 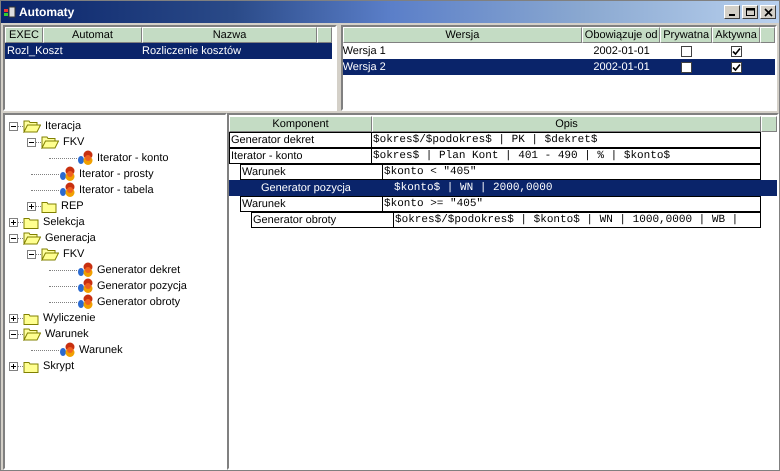 What do you see at coordinates (572, 172) in the screenshot?
I see `table-cell: $konto < "405"` at bounding box center [572, 172].